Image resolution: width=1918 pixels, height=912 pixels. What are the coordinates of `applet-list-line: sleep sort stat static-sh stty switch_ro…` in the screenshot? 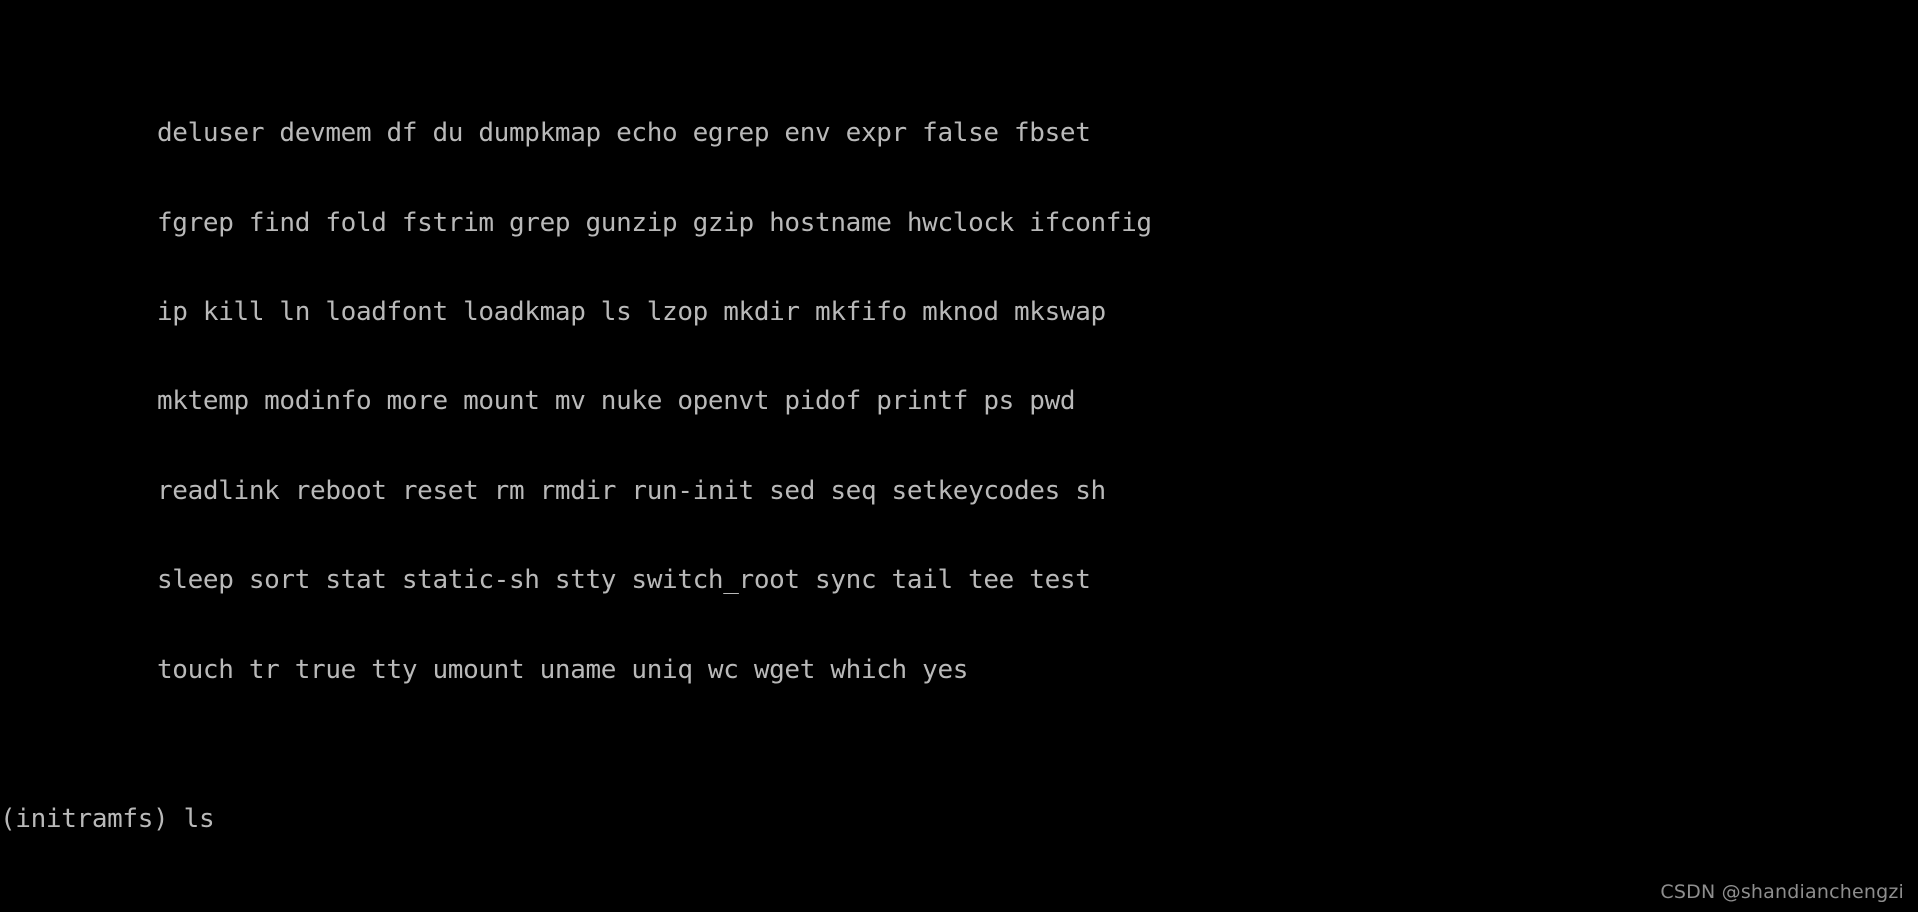 It's located at (624, 580).